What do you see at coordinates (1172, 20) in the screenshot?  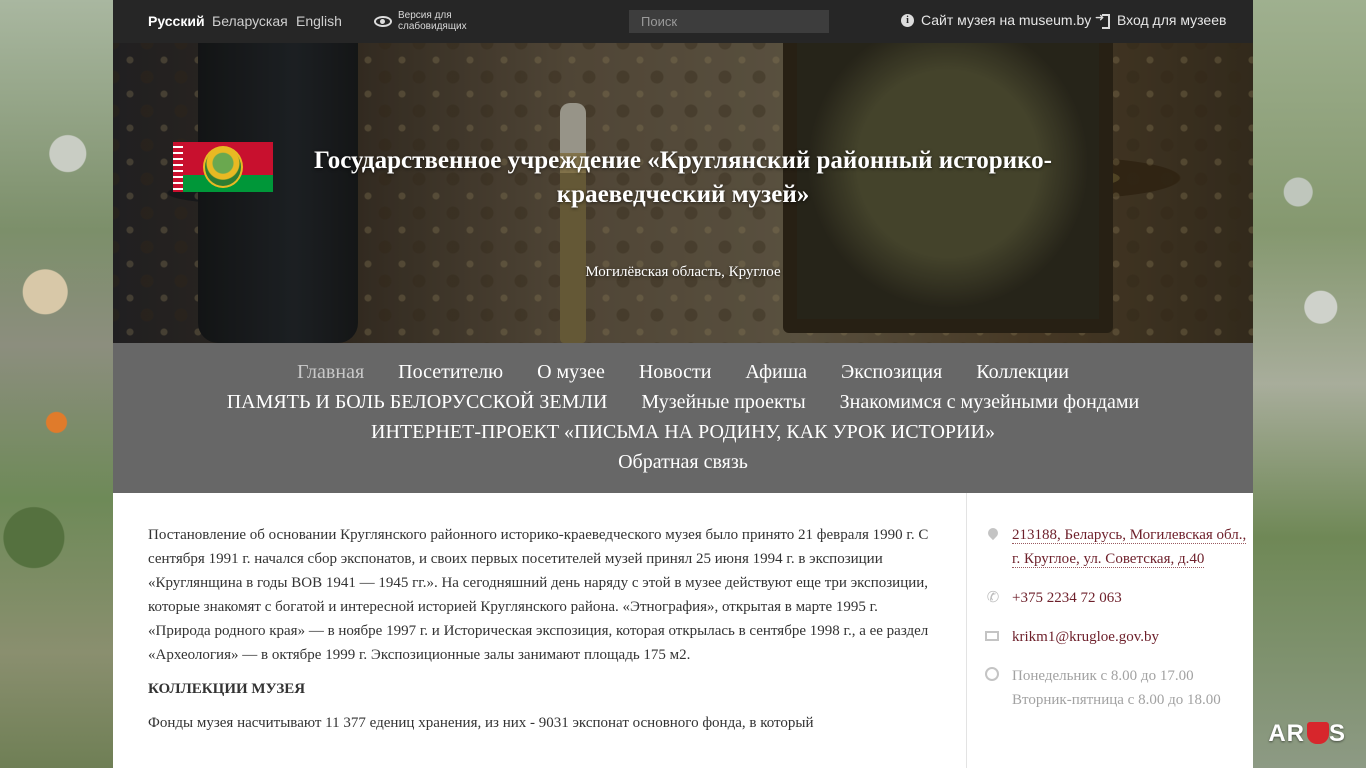 I see `museum-login-label: Вход для музеев` at bounding box center [1172, 20].